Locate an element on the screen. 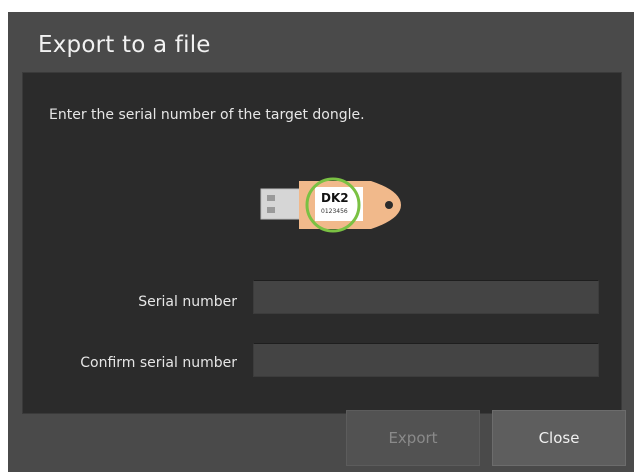 Image resolution: width=638 pixels, height=472 pixels. usb-dongle-illustration: DK2 0123456 is located at coordinates (330, 205).